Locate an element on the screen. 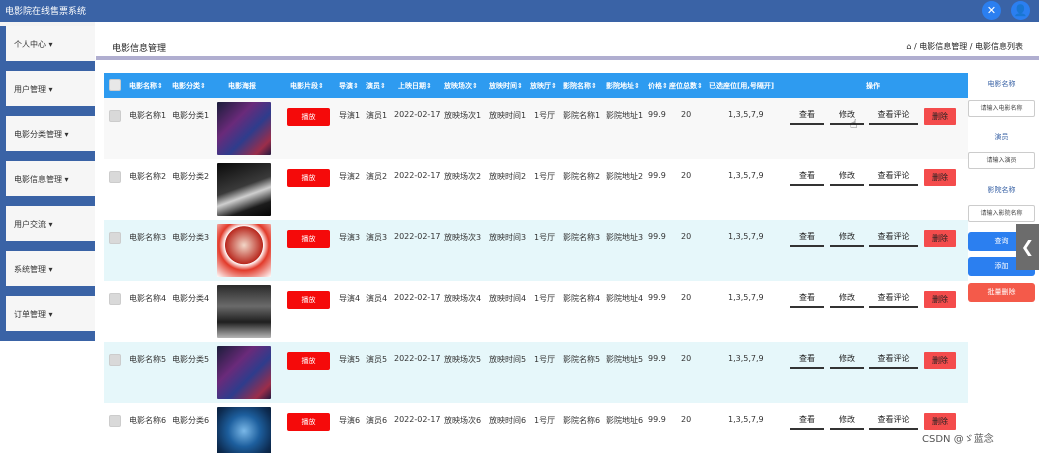 This screenshot has height=453, width=1039. column-header: 价格⇕ is located at coordinates (658, 86).